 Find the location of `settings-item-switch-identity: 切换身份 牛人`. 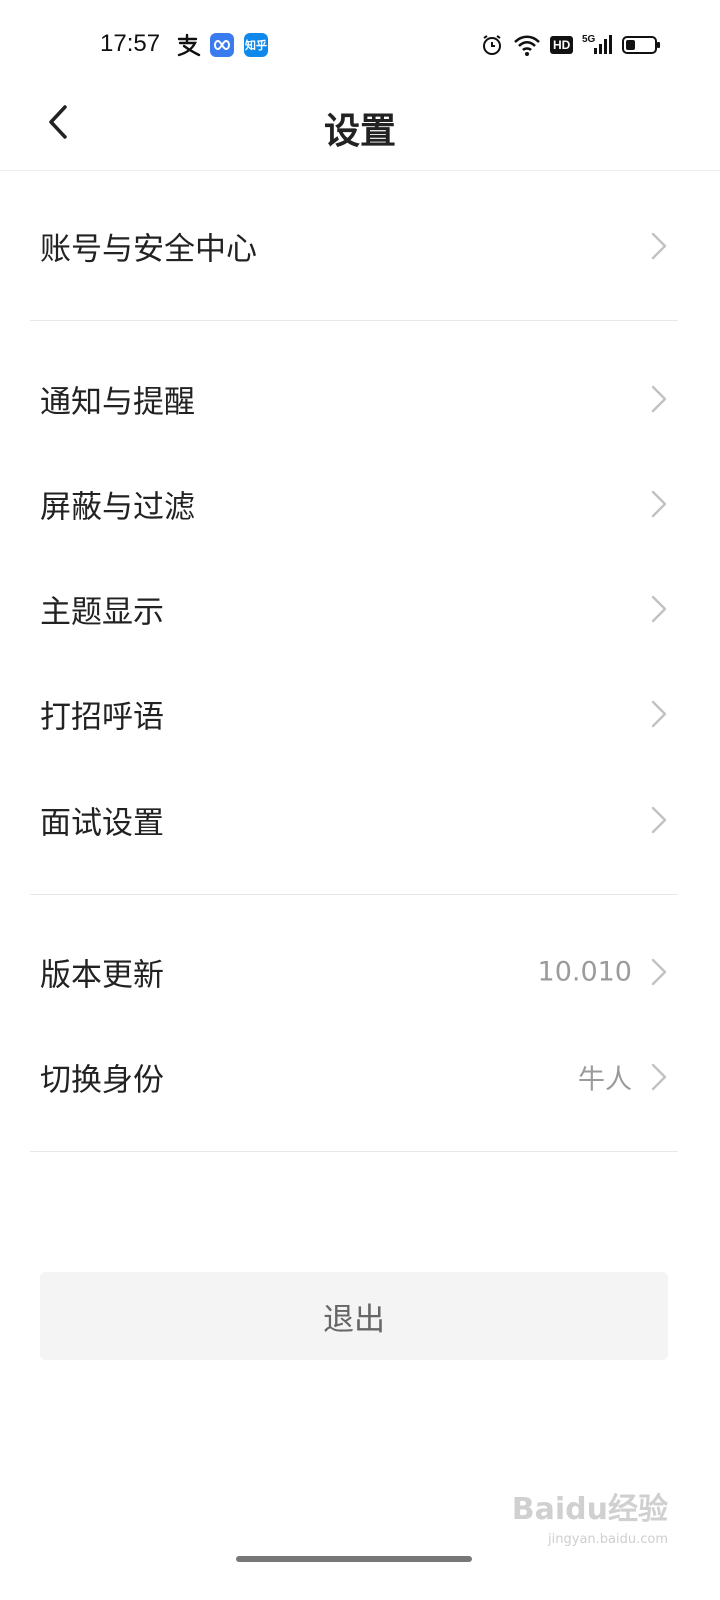

settings-item-switch-identity: 切换身份 牛人 is located at coordinates (360, 1076).